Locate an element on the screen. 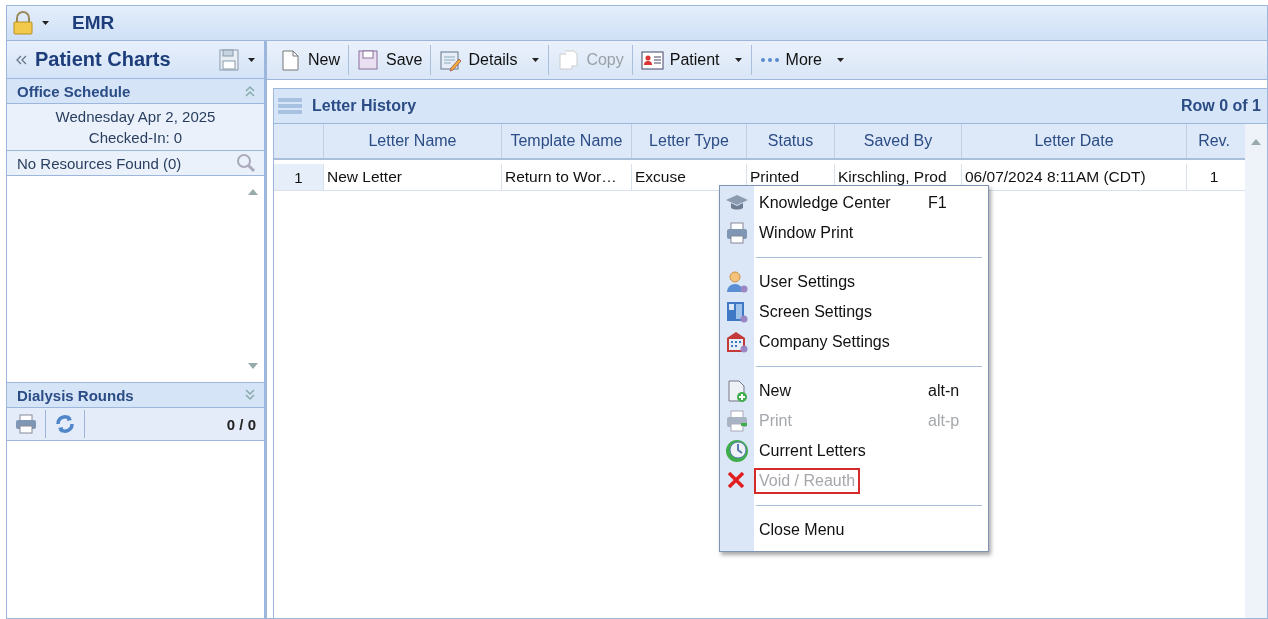  resources-status: No Resources Found (0) is located at coordinates (99, 163).